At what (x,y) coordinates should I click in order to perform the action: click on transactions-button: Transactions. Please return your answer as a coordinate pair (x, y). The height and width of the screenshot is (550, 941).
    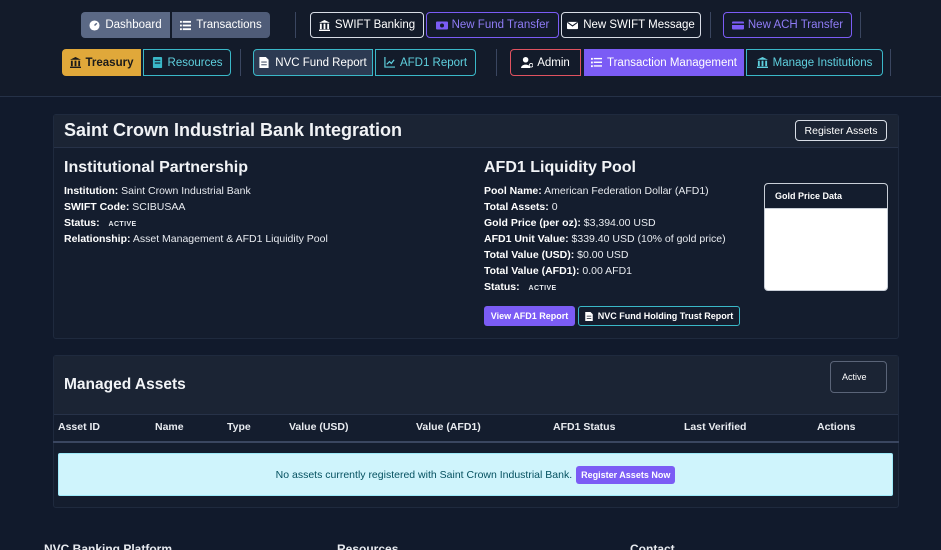
    Looking at the image, I should click on (221, 25).